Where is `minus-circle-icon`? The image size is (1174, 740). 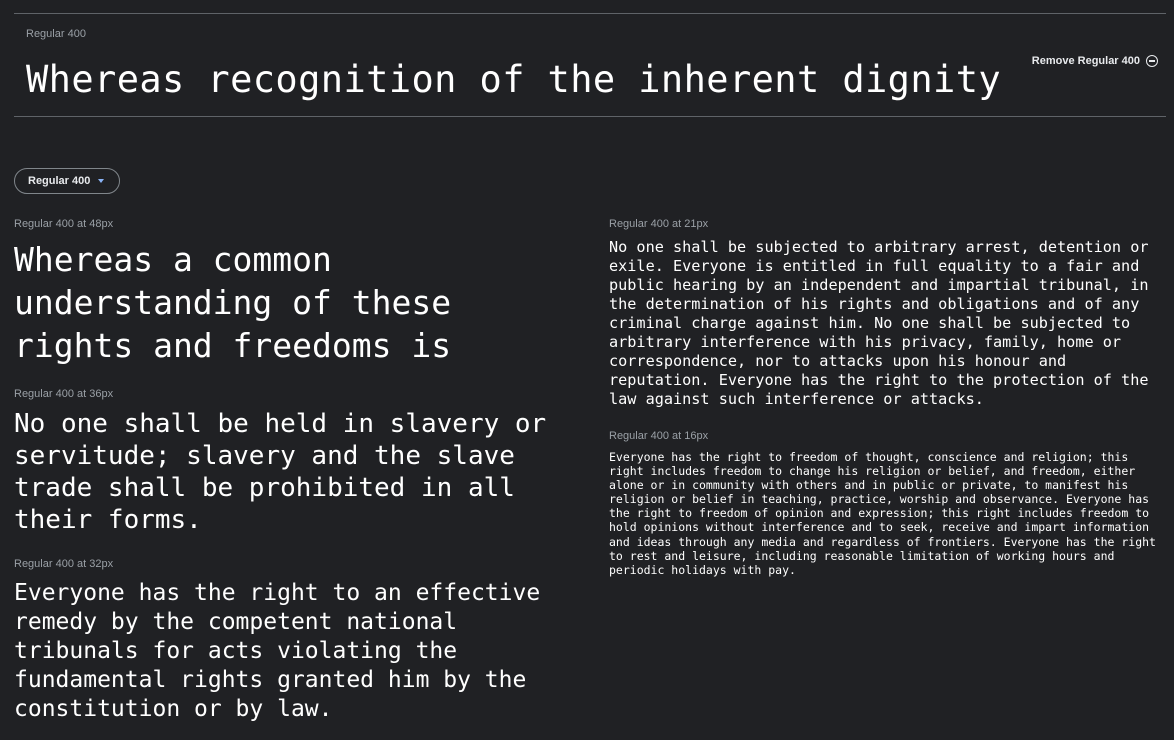 minus-circle-icon is located at coordinates (1152, 61).